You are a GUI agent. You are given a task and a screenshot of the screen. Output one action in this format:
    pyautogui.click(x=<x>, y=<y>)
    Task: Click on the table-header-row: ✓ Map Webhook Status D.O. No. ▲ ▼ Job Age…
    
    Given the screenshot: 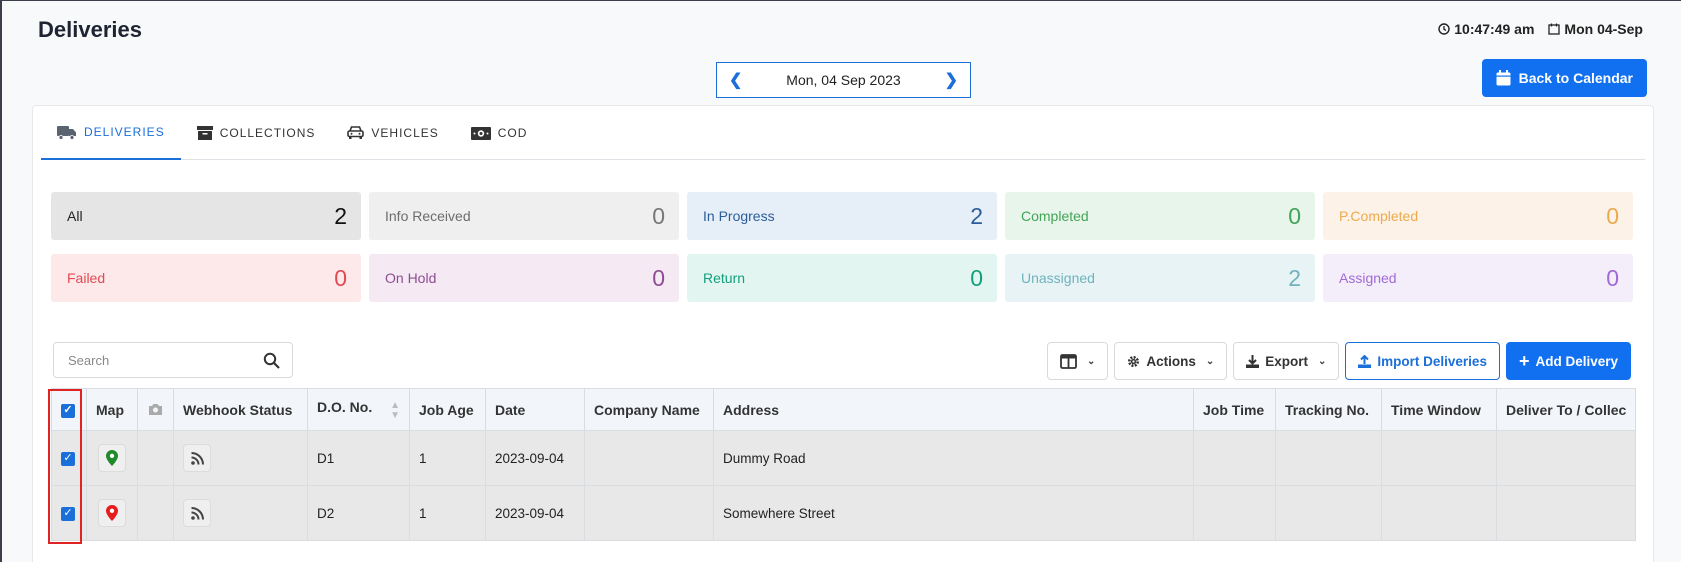 What is the action you would take?
    pyautogui.click(x=844, y=409)
    